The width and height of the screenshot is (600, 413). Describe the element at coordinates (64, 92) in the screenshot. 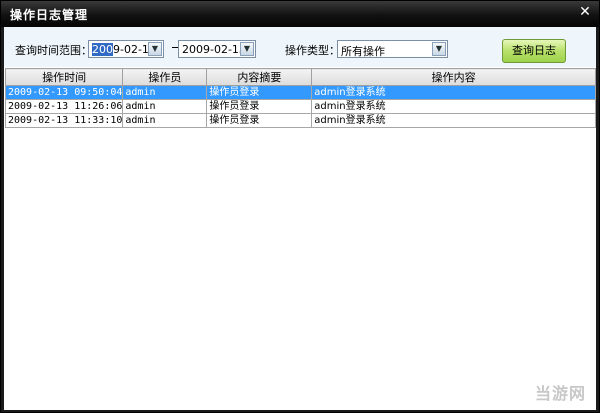

I see `cell-time: 2009-02-13 09:50:04` at that location.